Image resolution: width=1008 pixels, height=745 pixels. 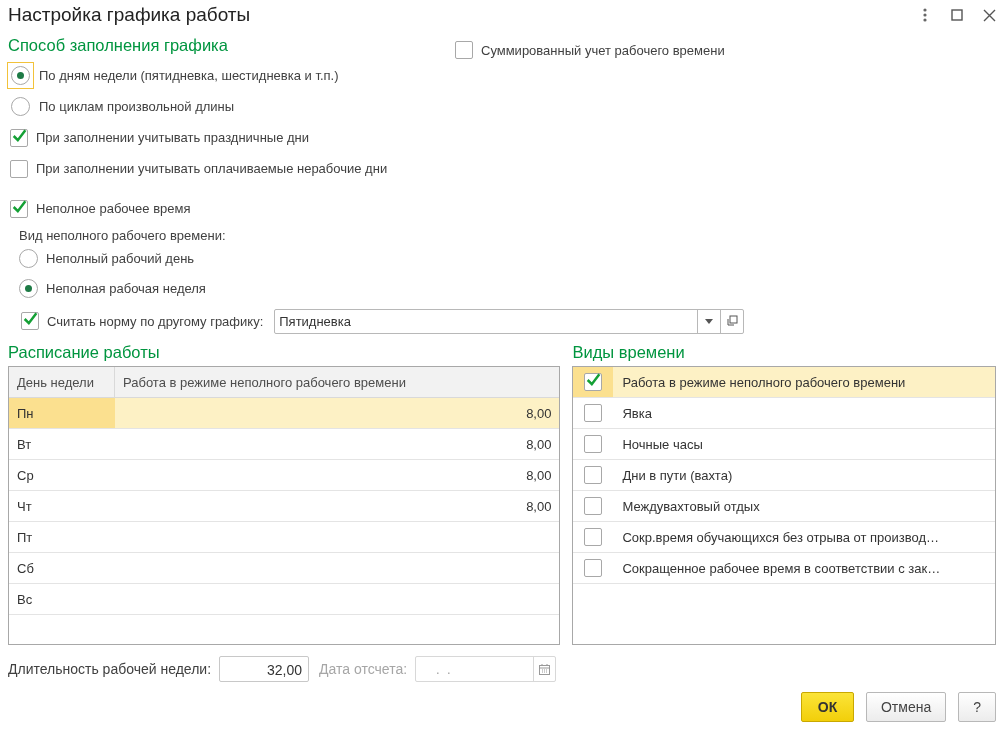 What do you see at coordinates (173, 137) in the screenshot?
I see `checkbox-label: При заполнении учитывать праздничные дни` at bounding box center [173, 137].